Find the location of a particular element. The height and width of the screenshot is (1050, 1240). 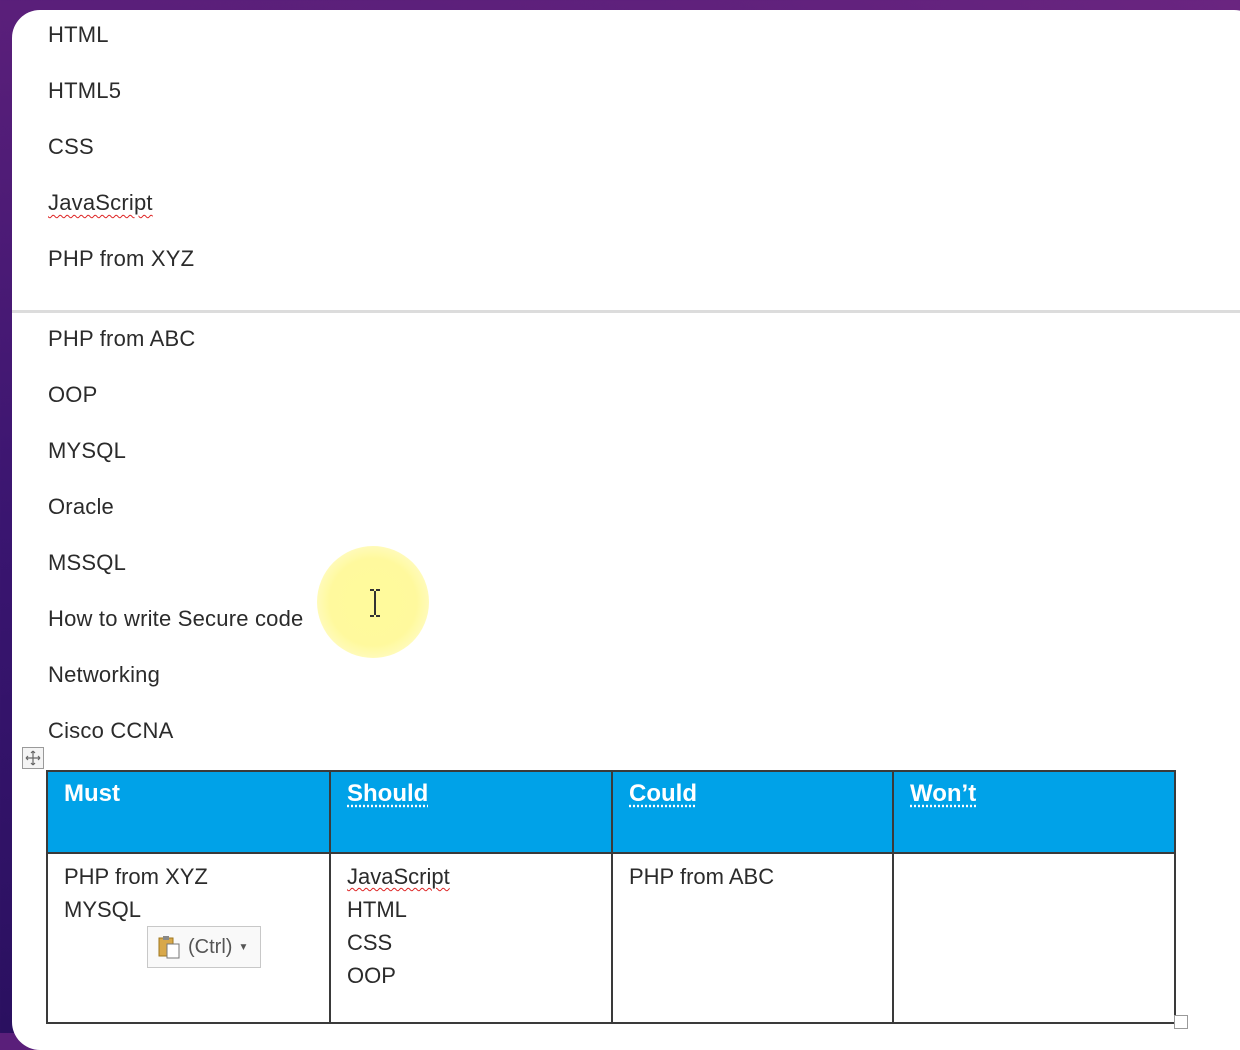

doc-line-mssql: MSSQL is located at coordinates (87, 563).